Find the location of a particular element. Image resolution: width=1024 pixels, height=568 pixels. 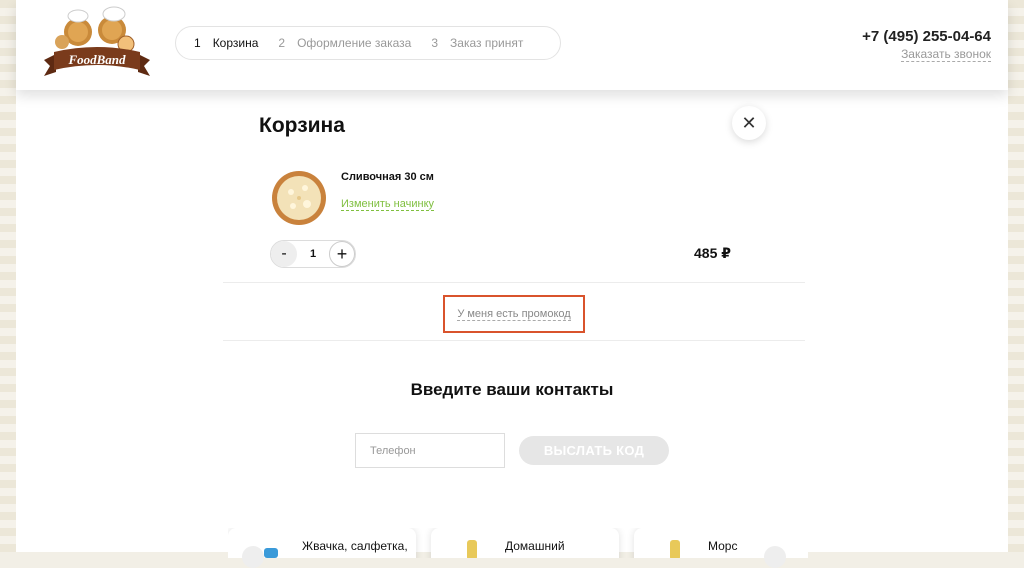

page-title: Корзина is located at coordinates (302, 125).